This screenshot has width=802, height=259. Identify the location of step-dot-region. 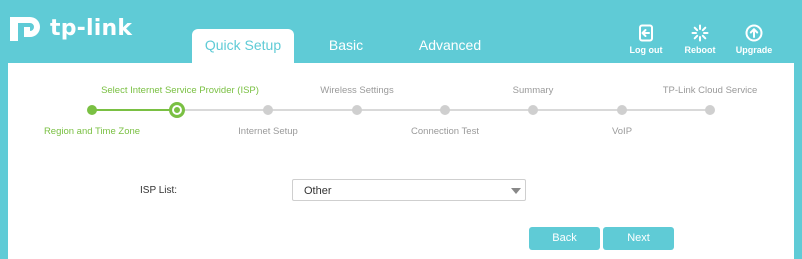
(92, 110).